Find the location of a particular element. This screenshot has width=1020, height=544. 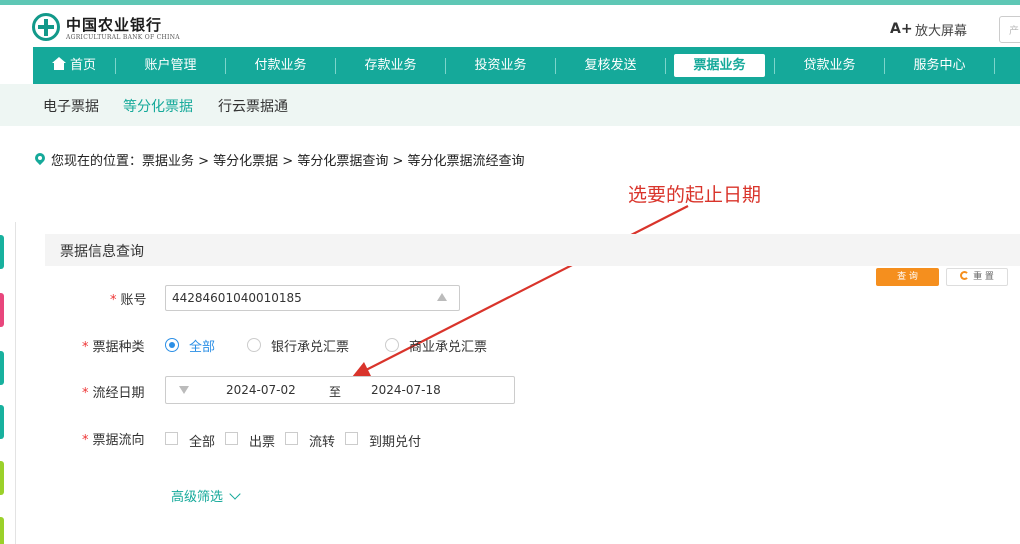

bill-type-label: * 票据种类 is located at coordinates (113, 347).